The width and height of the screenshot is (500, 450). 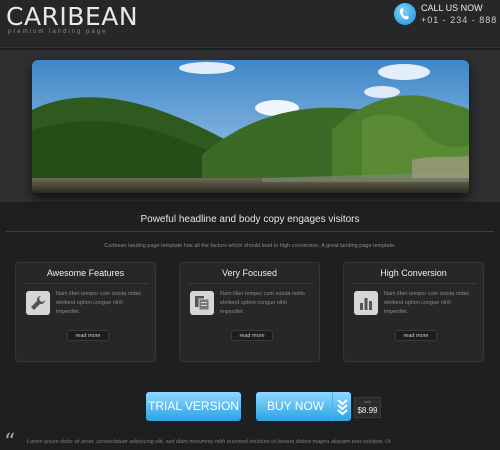 I want to click on buy-now-label: BUY NOW, so click(x=296, y=406).